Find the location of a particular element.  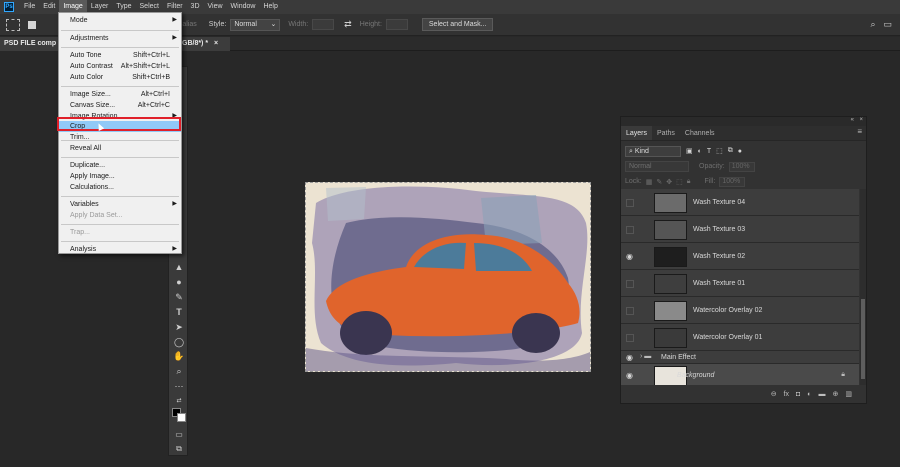

new-layer-icon: ⊕ is located at coordinates (836, 394).